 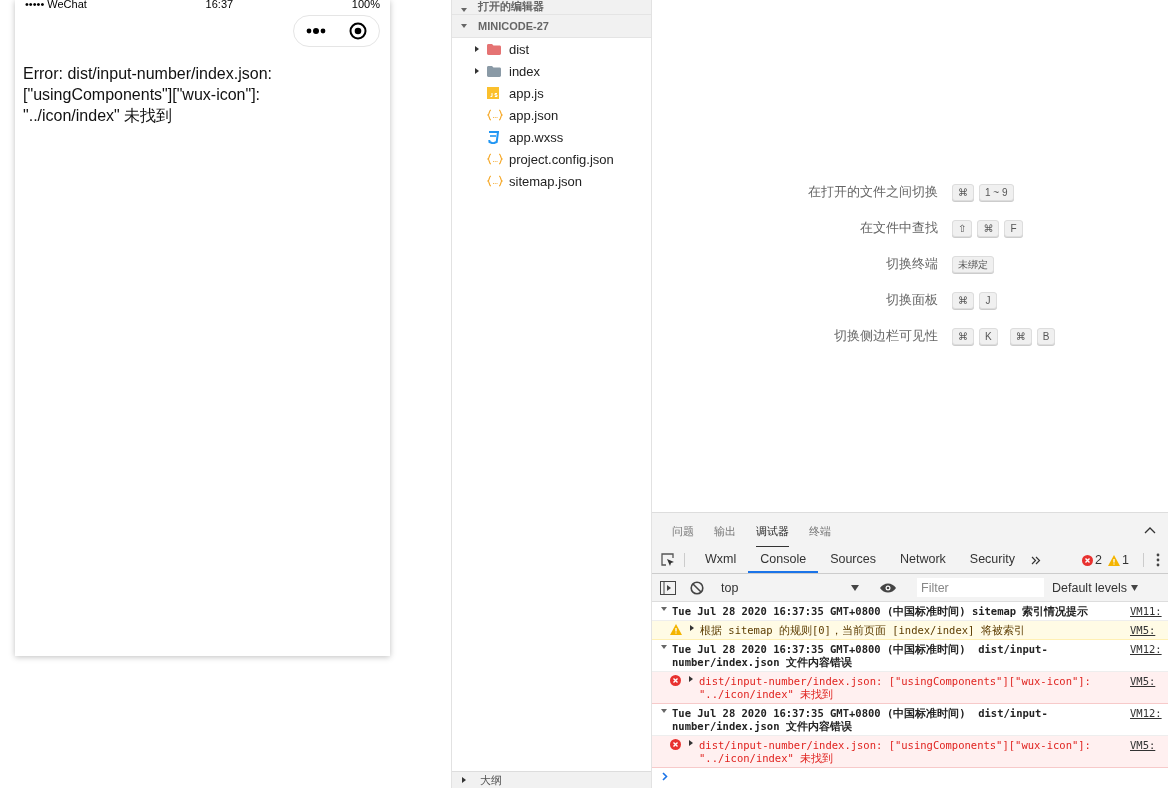 What do you see at coordinates (551, 7) in the screenshot?
I see `section-header: 打开的编辑器` at bounding box center [551, 7].